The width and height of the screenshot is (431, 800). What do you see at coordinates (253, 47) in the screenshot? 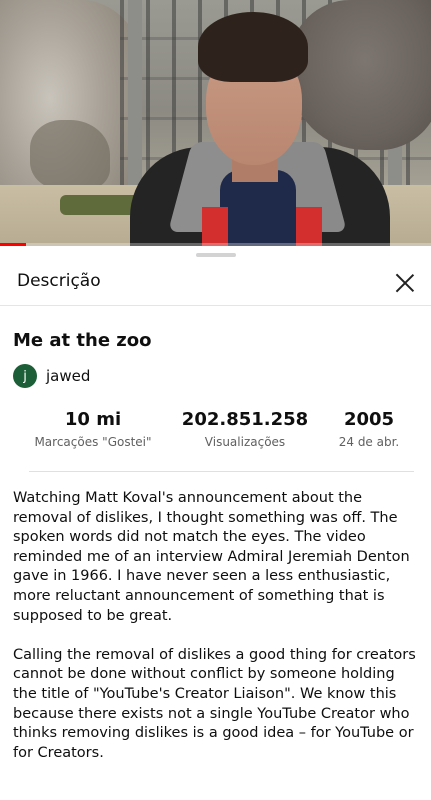
I see `person-hair` at bounding box center [253, 47].